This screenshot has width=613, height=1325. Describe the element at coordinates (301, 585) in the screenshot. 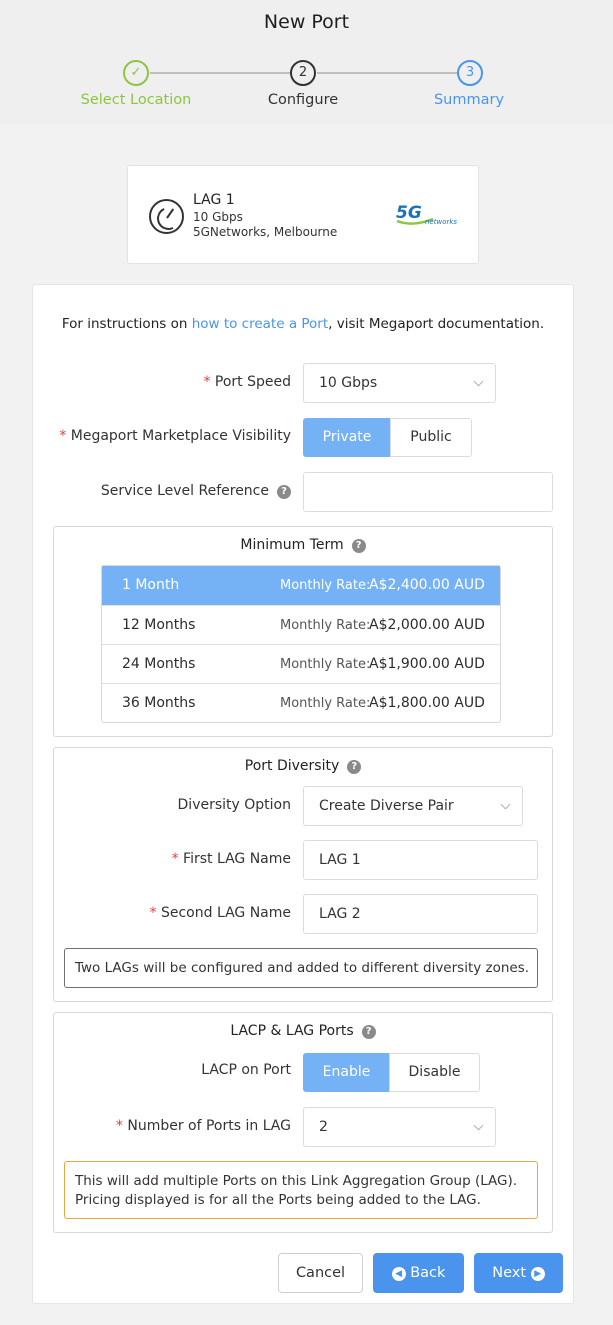

I see `term-row-1-month: 1 Month Monthly Rate: A$2,400.00 AUD` at that location.